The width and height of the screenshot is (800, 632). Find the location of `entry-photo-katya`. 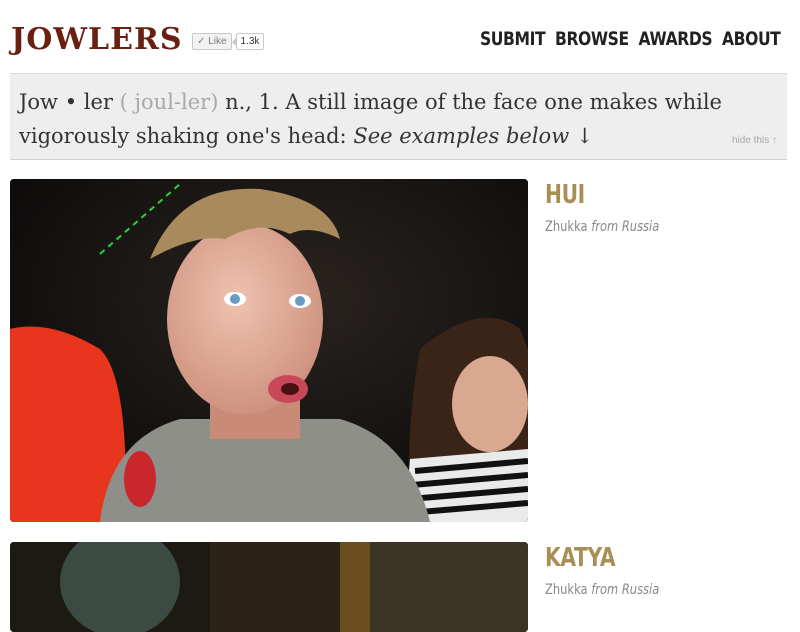

entry-photo-katya is located at coordinates (269, 587).